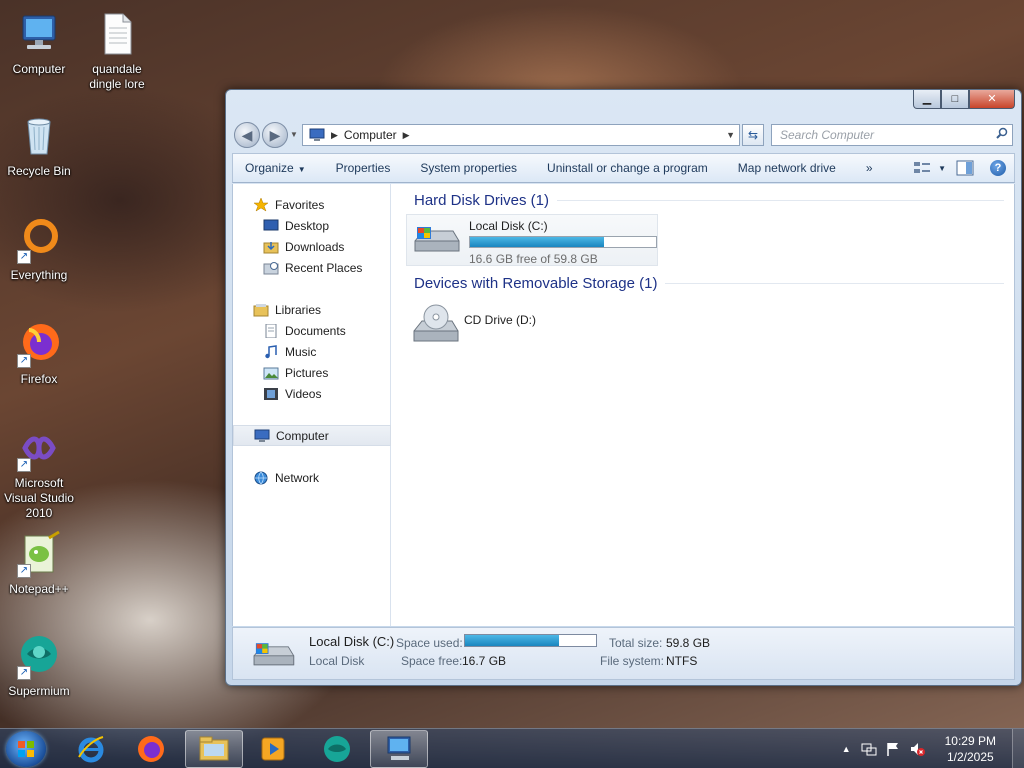 The height and width of the screenshot is (768, 1024). What do you see at coordinates (39, 554) in the screenshot?
I see `notepad-plus-plus-icon: ↗` at bounding box center [39, 554].